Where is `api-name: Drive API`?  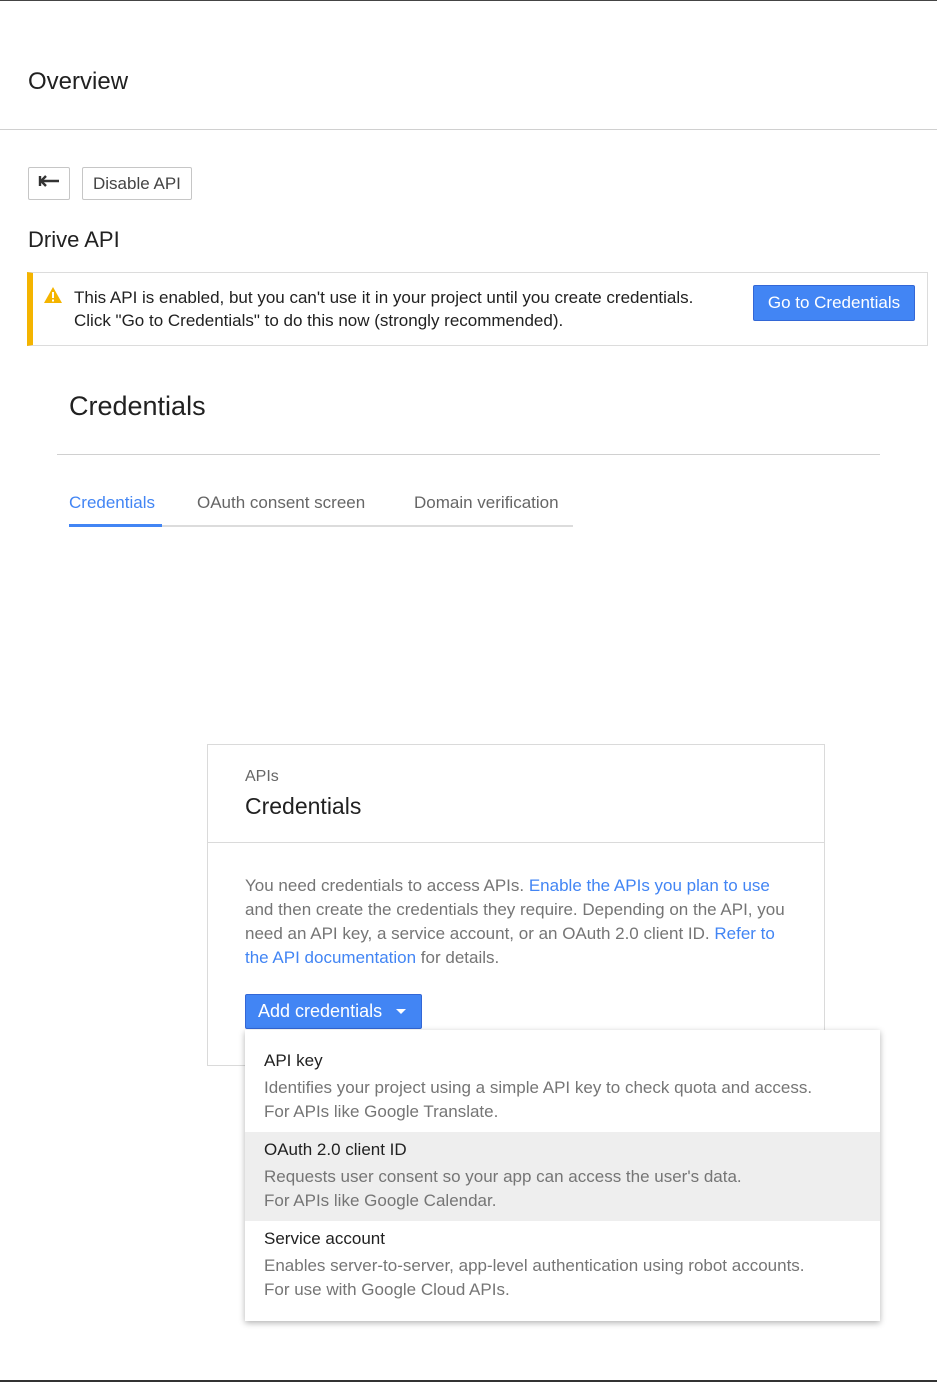 api-name: Drive API is located at coordinates (74, 239).